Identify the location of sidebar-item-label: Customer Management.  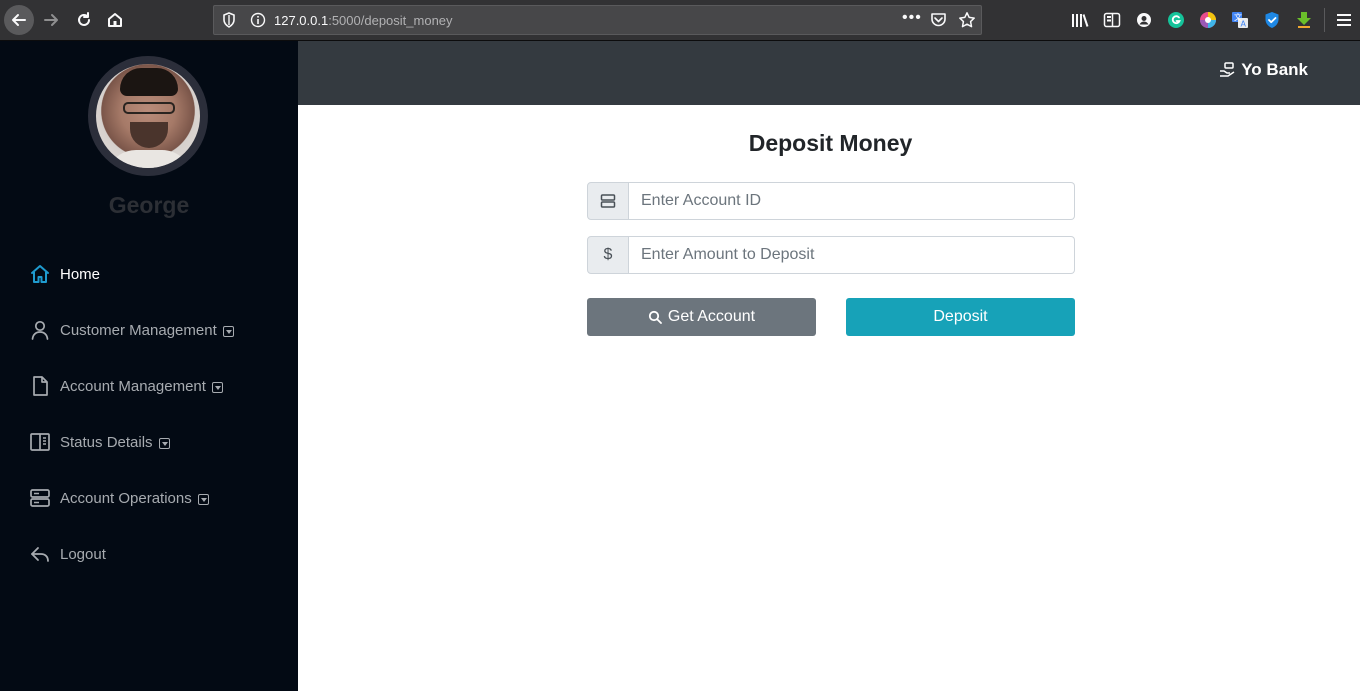
(138, 330).